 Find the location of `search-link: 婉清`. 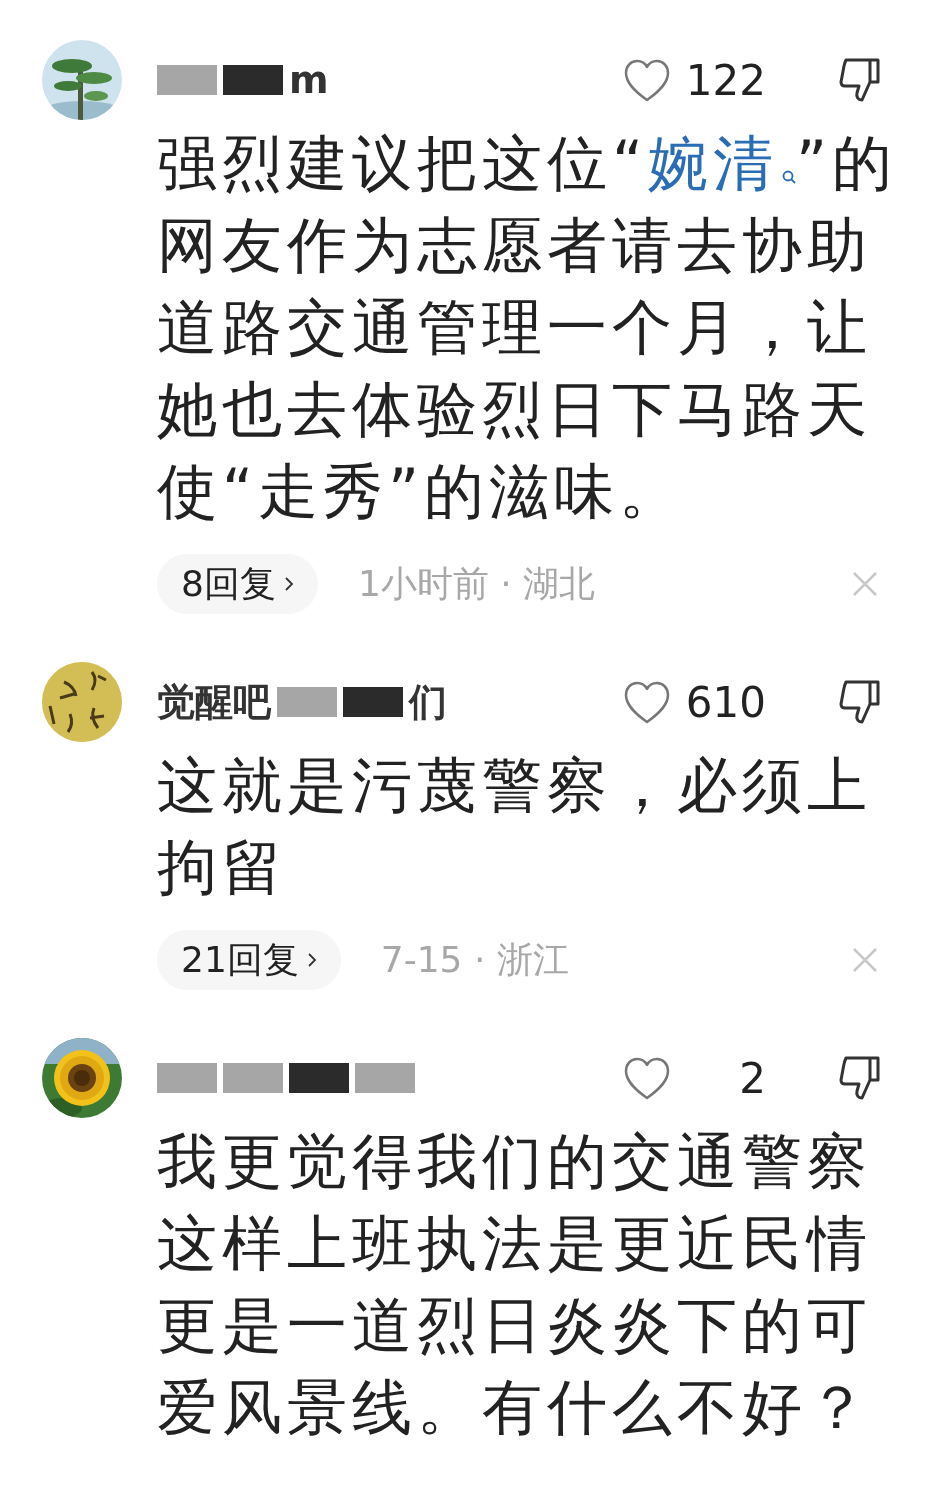

search-link: 婉清 is located at coordinates (722, 163).